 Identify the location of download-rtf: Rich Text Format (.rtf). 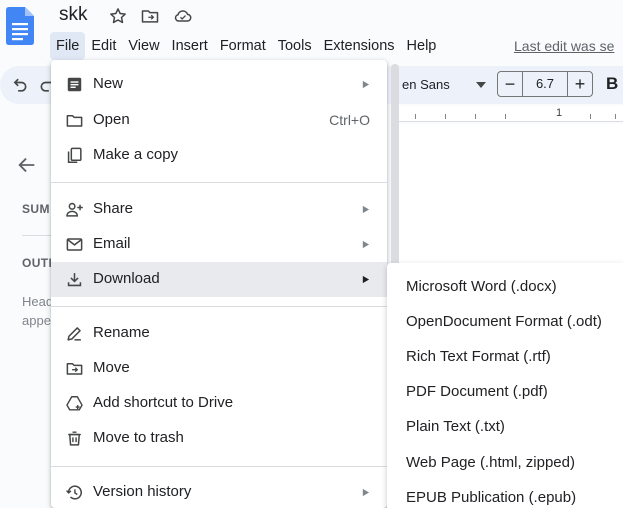
(505, 357).